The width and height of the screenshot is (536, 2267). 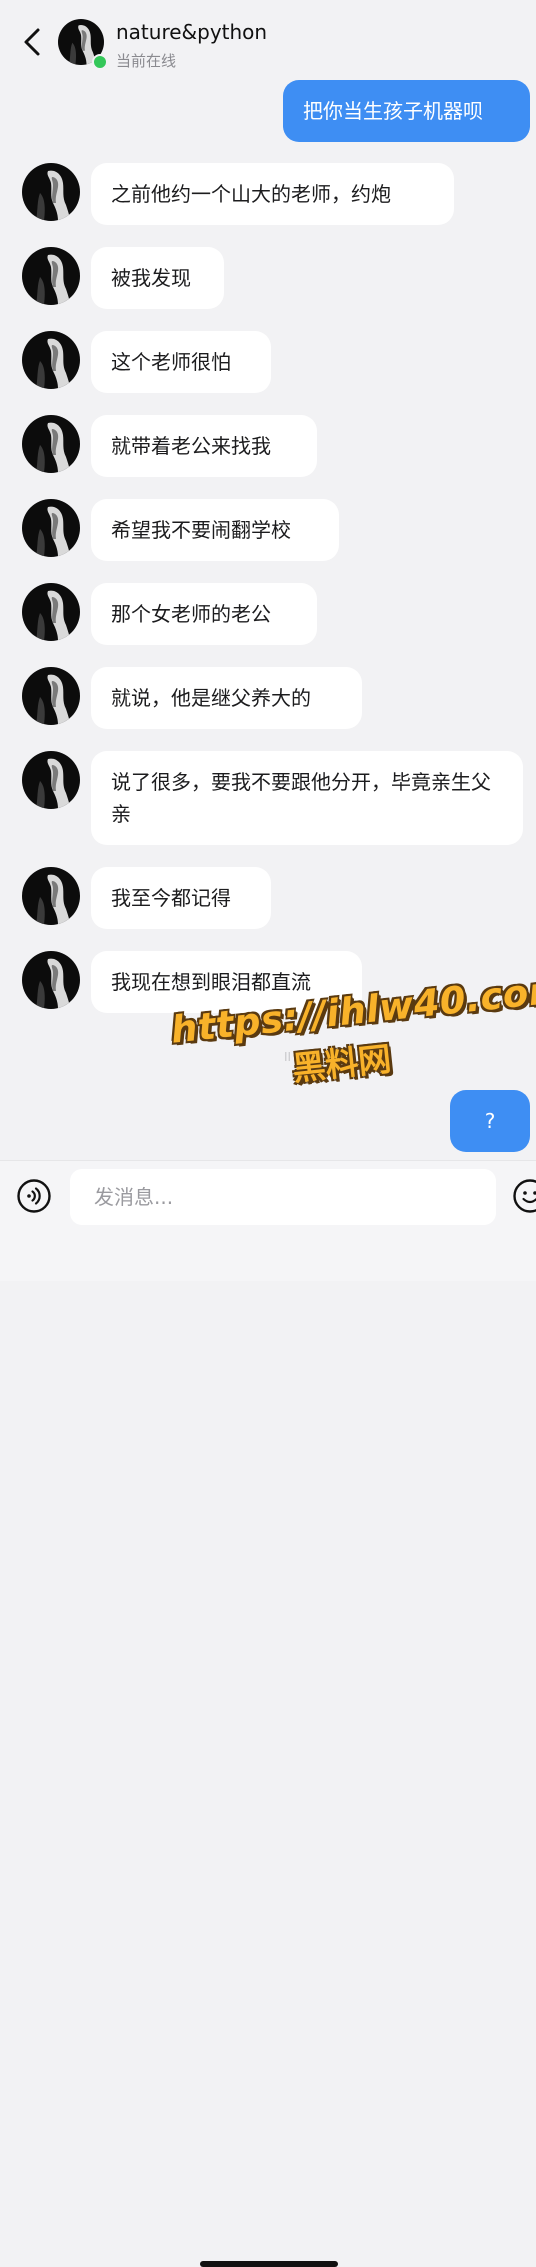 I want to click on message-input-bar, so click(x=268, y=1220).